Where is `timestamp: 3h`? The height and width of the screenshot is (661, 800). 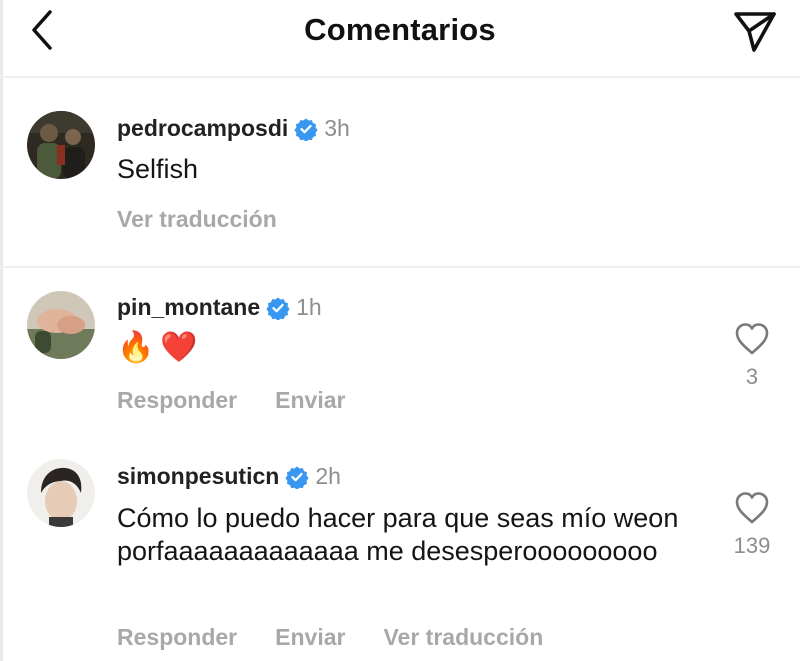 timestamp: 3h is located at coordinates (337, 128).